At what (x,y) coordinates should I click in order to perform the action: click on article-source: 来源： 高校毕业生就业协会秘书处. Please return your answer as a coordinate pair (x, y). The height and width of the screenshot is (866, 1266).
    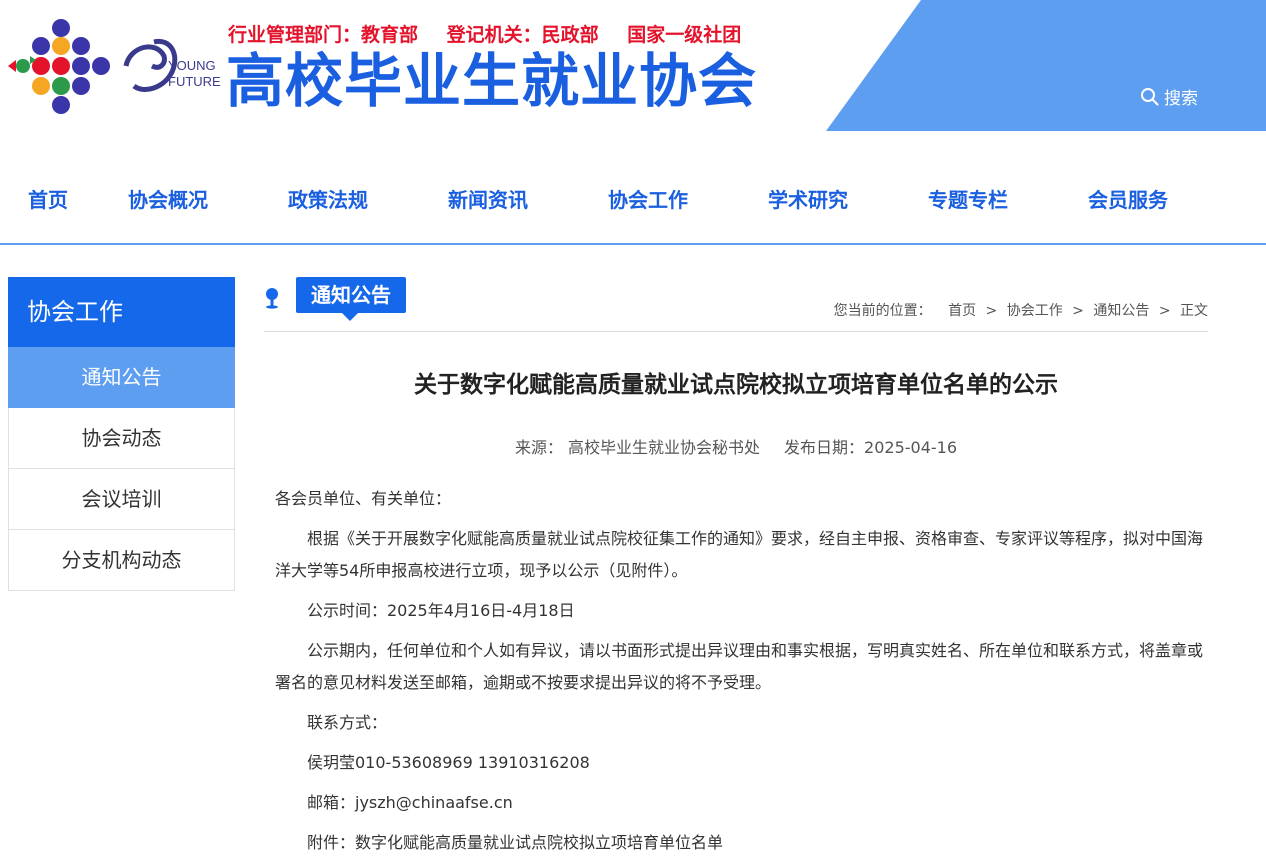
    Looking at the image, I should click on (637, 447).